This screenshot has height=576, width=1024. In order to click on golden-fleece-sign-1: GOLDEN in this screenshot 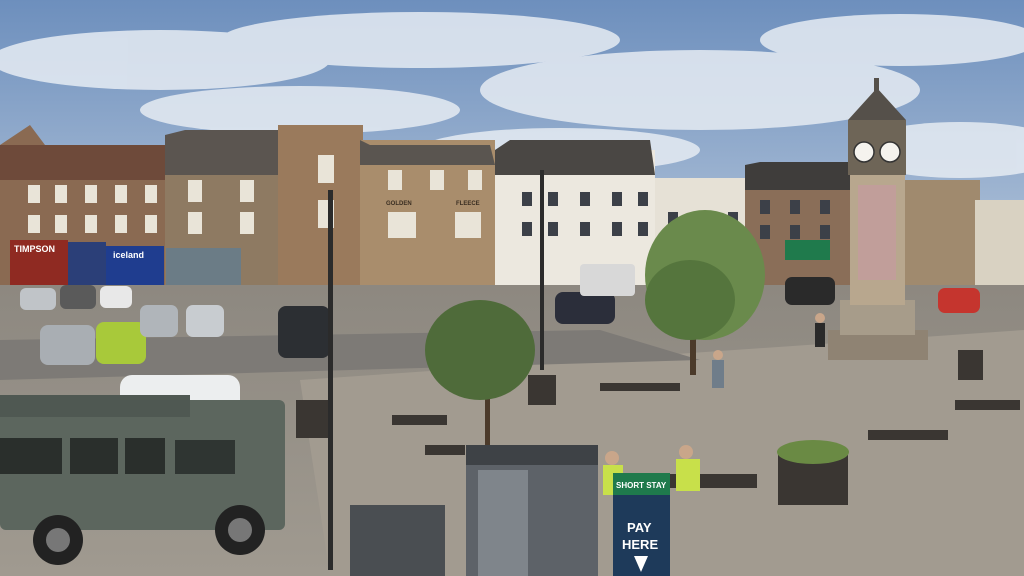, I will do `click(399, 204)`.